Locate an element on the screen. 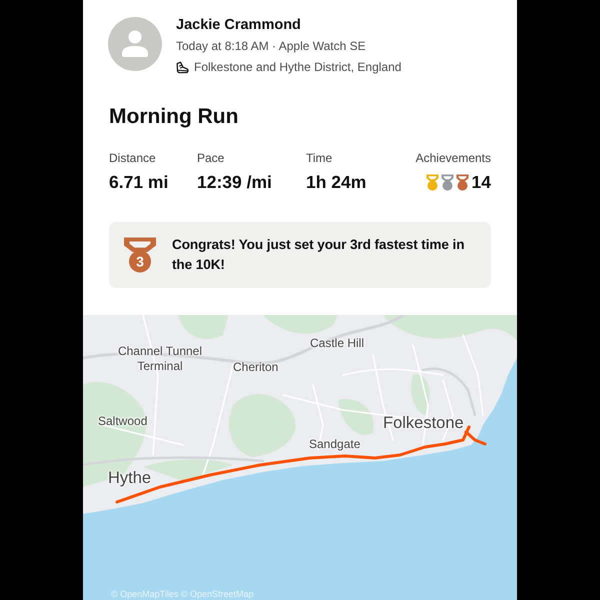  place-label: Cheriton is located at coordinates (255, 367).